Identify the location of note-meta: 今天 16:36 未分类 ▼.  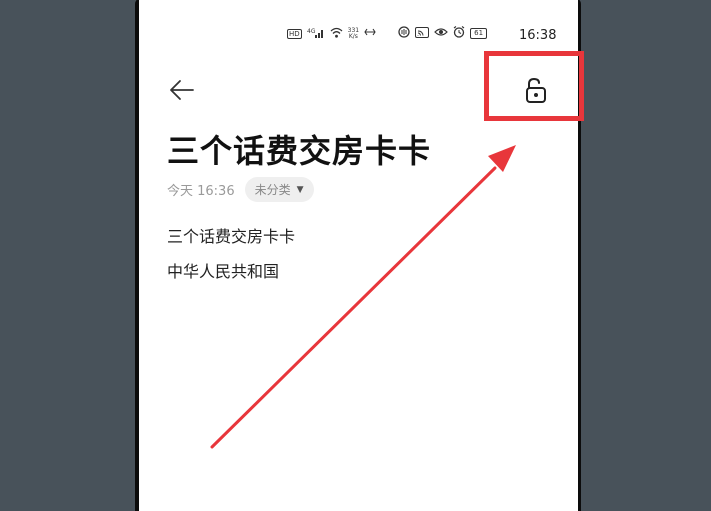
(240, 189).